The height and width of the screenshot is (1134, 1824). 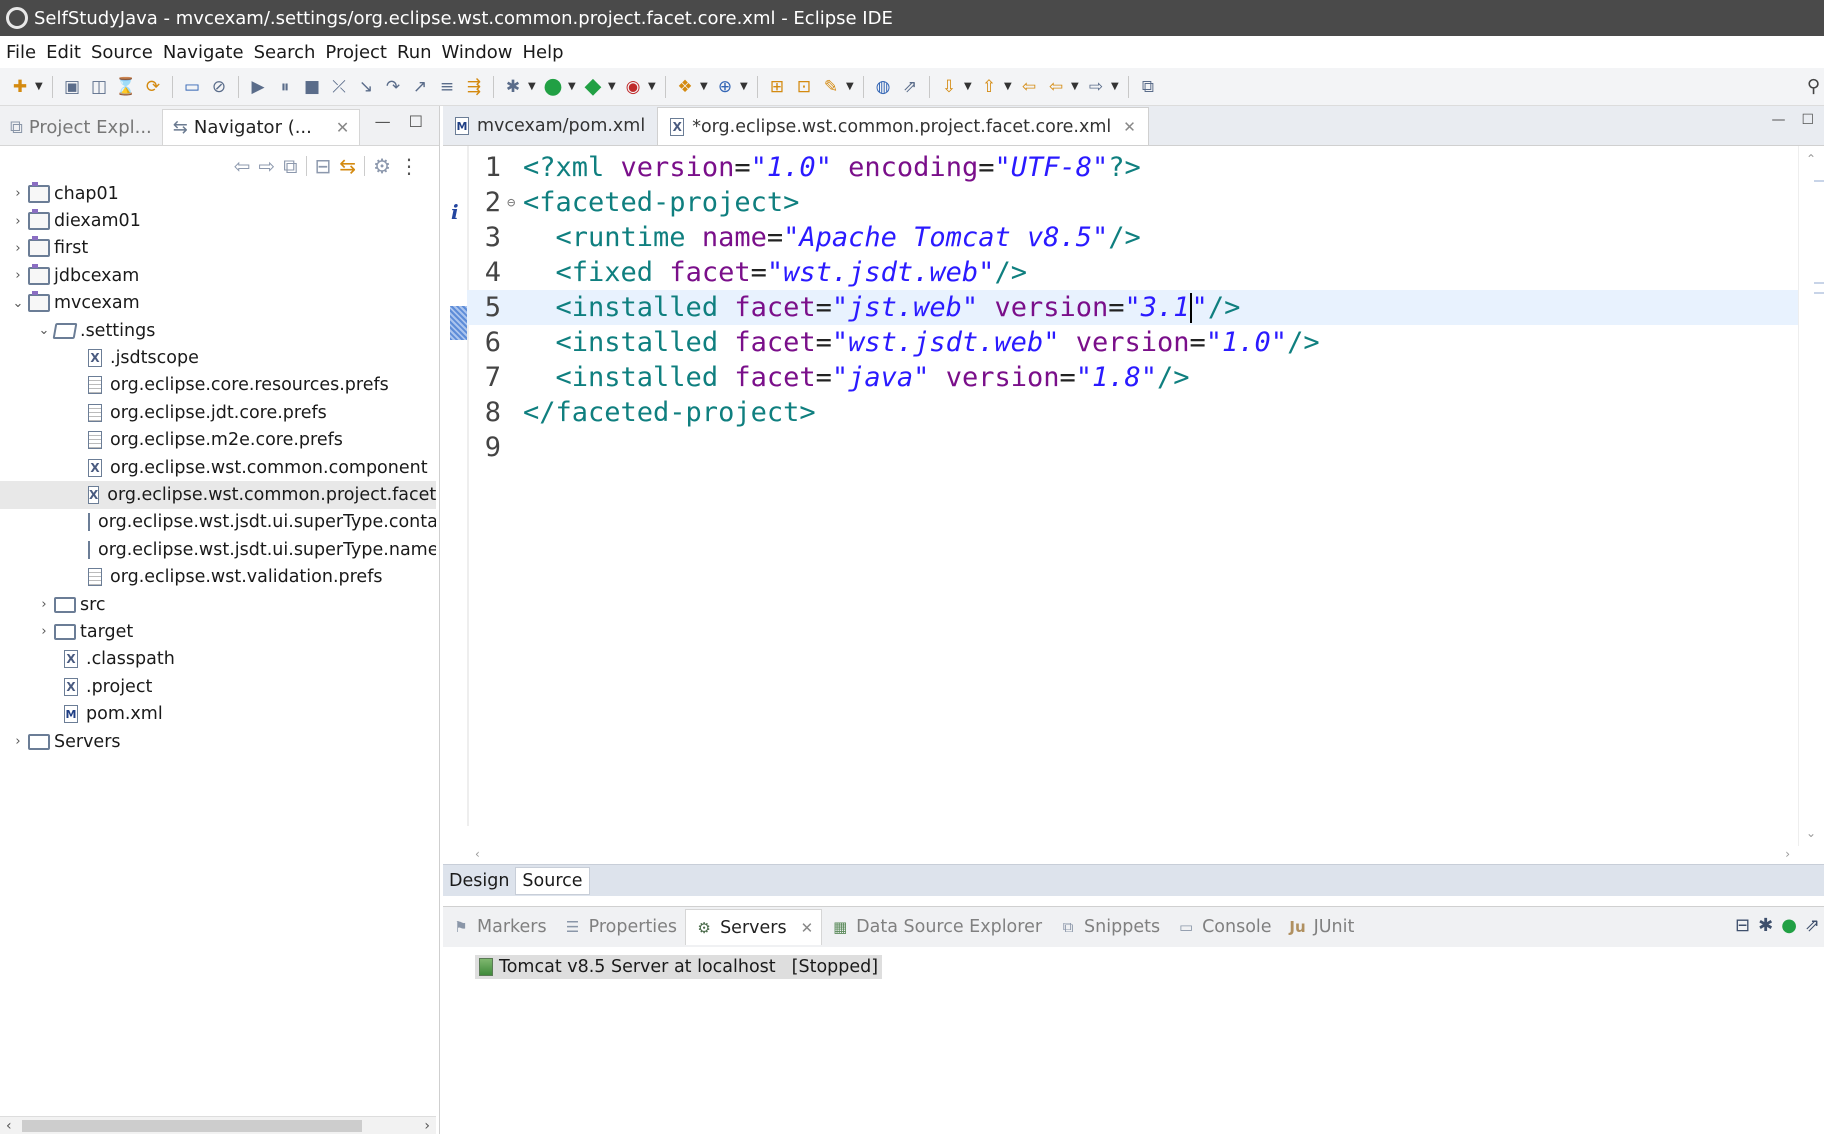 I want to click on terminal-icon: ▭, so click(x=192, y=87).